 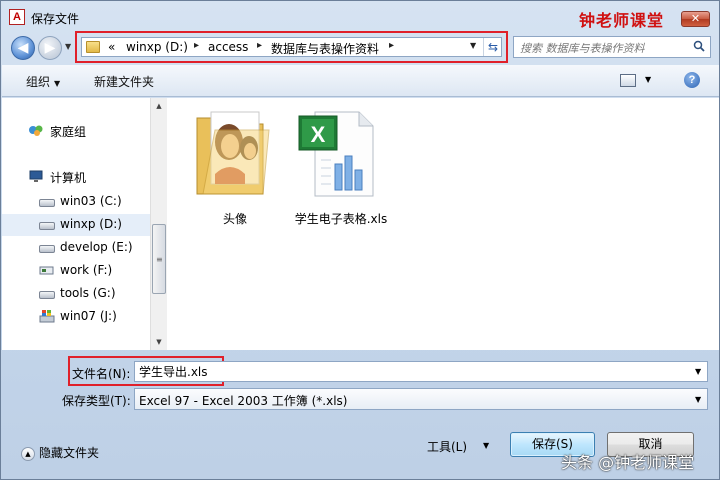 I want to click on toolbar: 组织 ▼ 新建文件夹 ▼ ?, so click(x=360, y=81).